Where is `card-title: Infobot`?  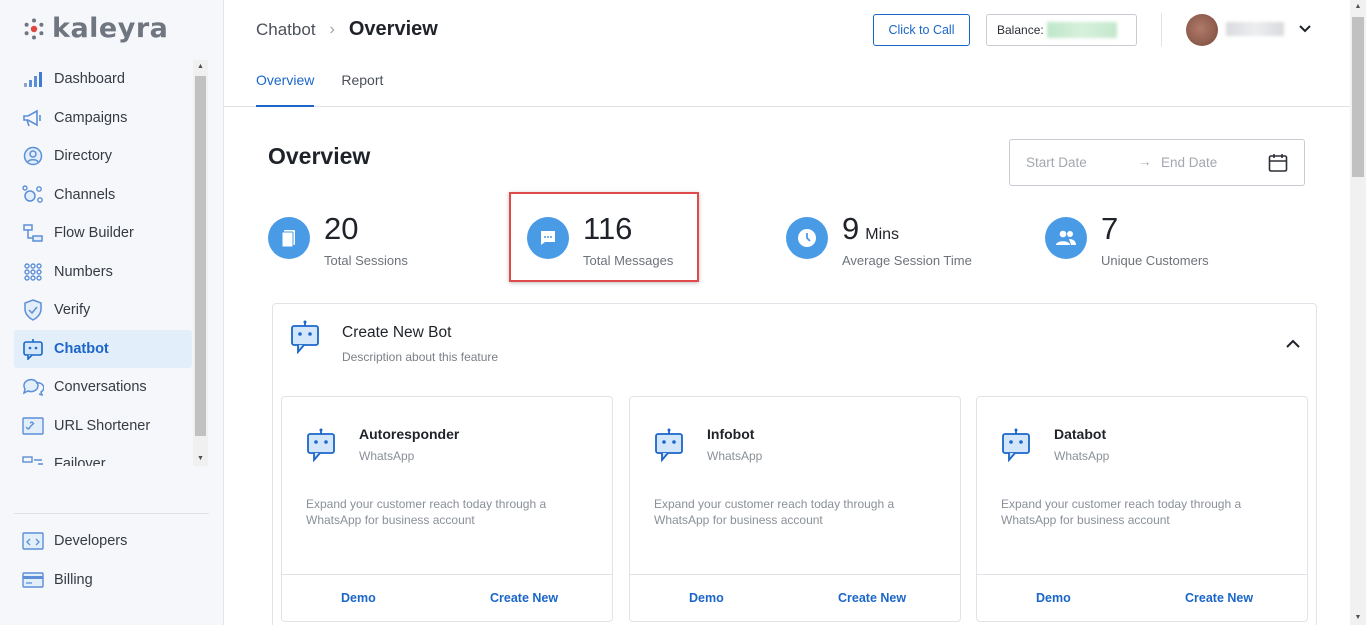 card-title: Infobot is located at coordinates (731, 434).